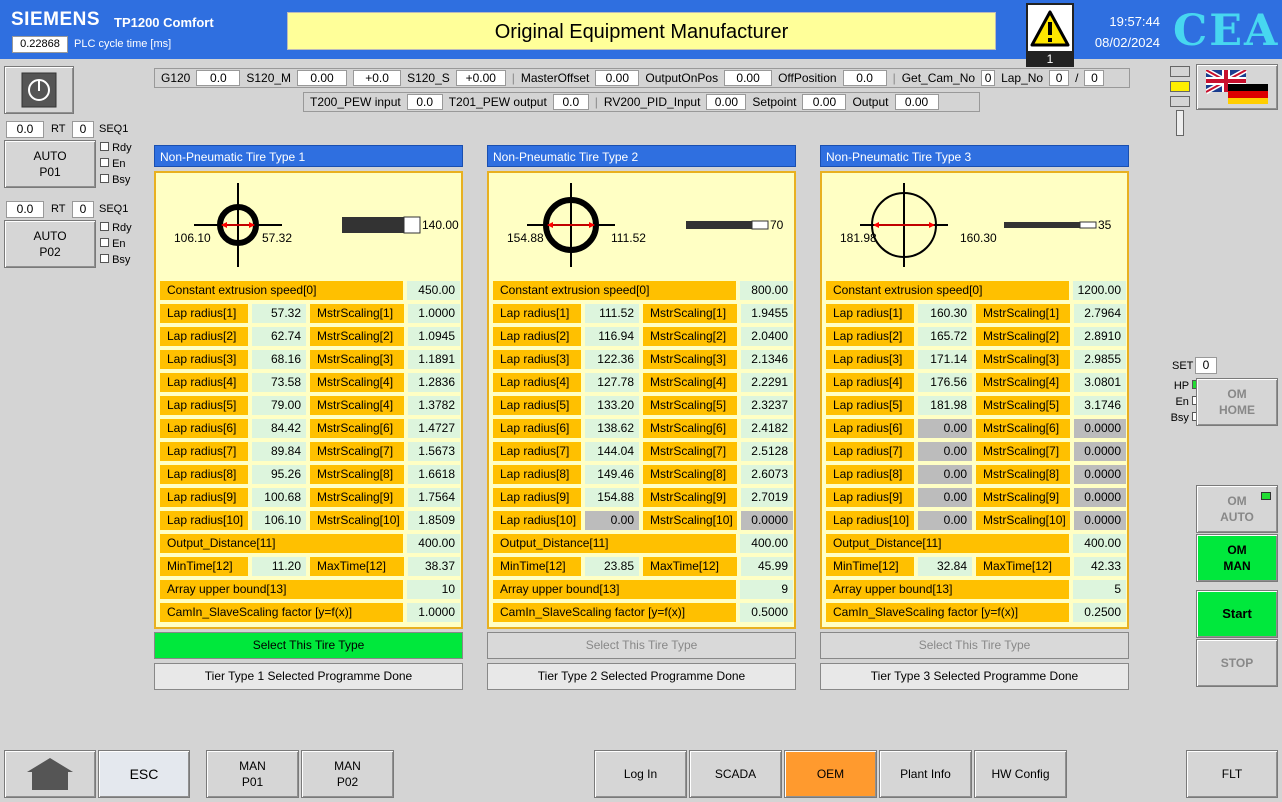 The width and height of the screenshot is (1282, 802). Describe the element at coordinates (1237, 614) in the screenshot. I see `start-button: Start` at that location.